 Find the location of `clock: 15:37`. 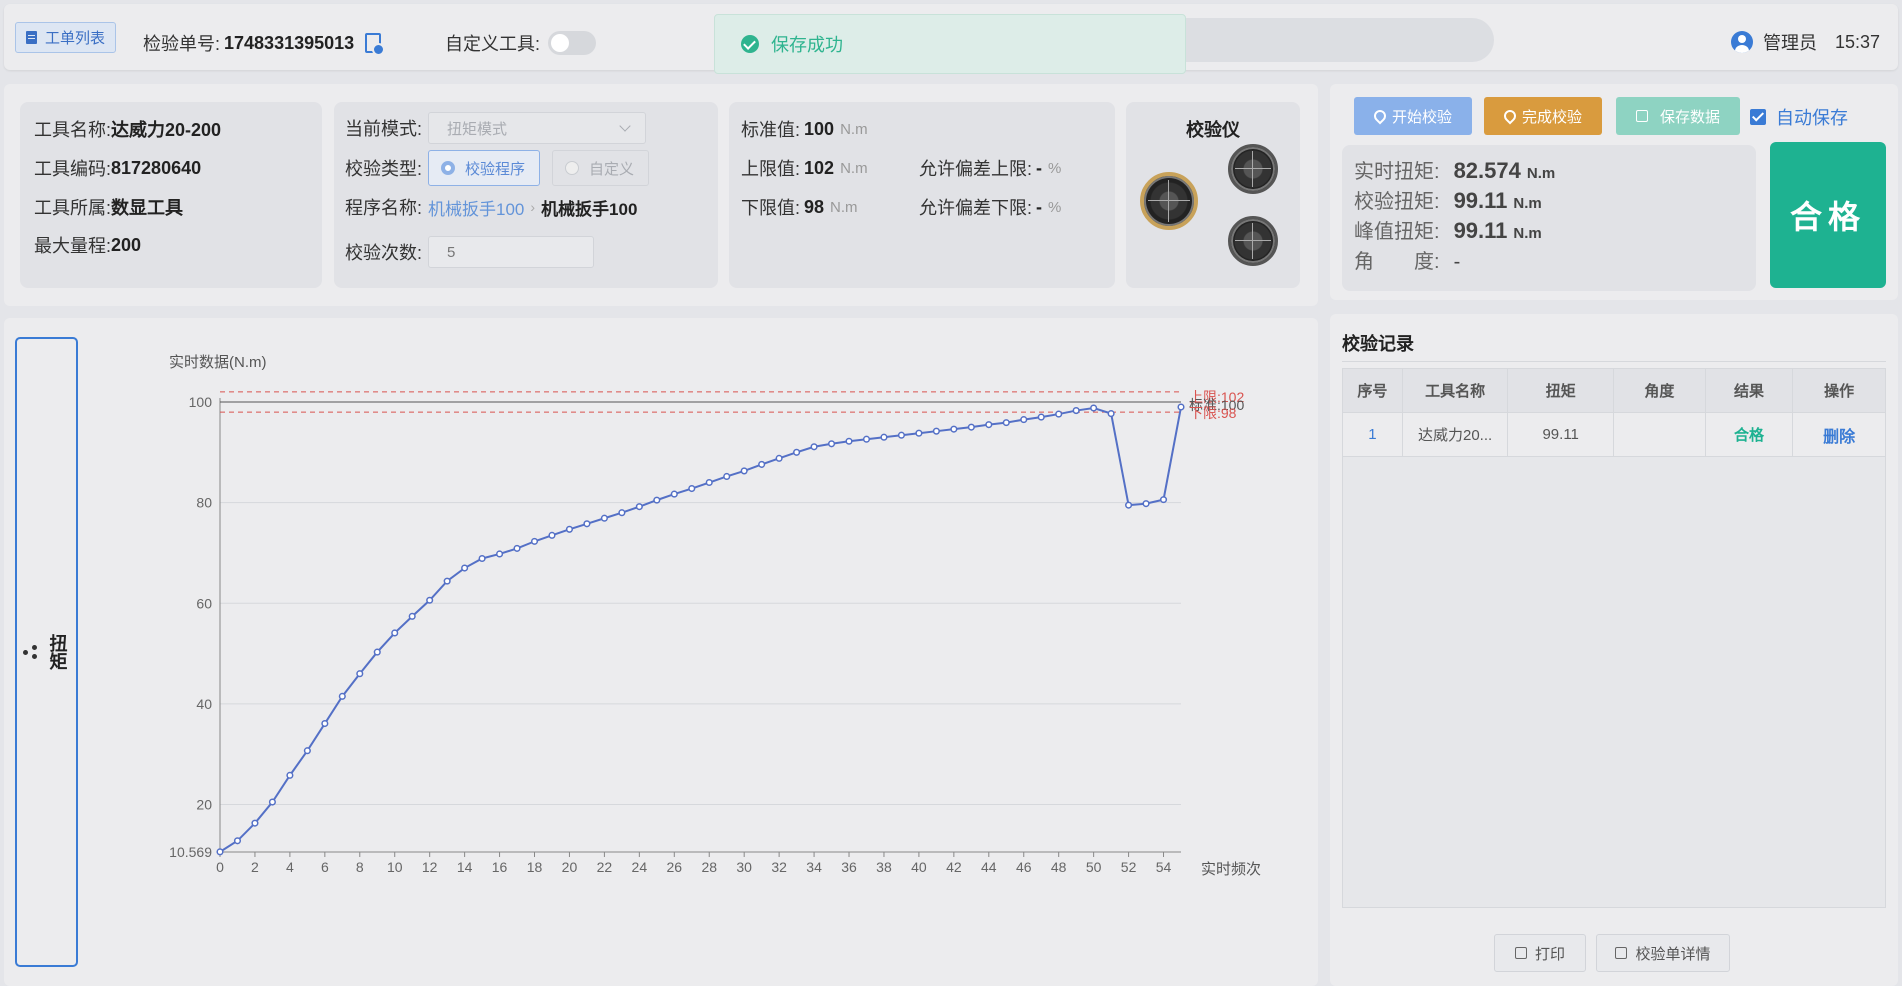

clock: 15:37 is located at coordinates (1857, 41).